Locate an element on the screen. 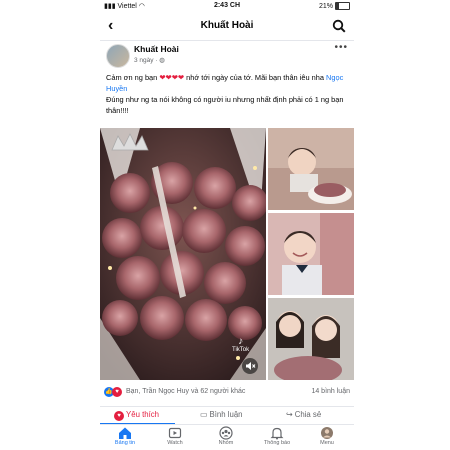  bell-icon is located at coordinates (277, 433).